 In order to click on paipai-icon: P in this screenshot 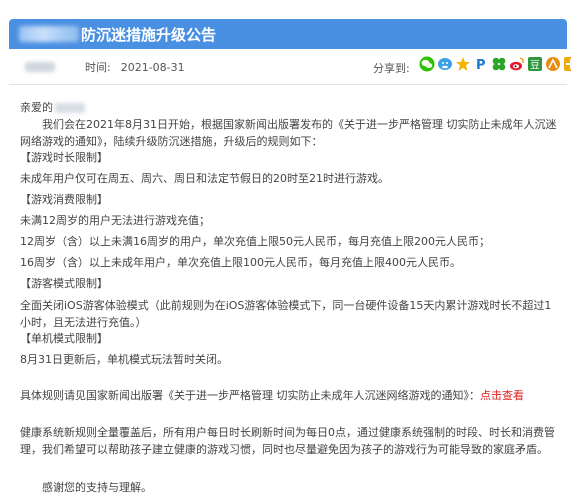, I will do `click(481, 64)`.